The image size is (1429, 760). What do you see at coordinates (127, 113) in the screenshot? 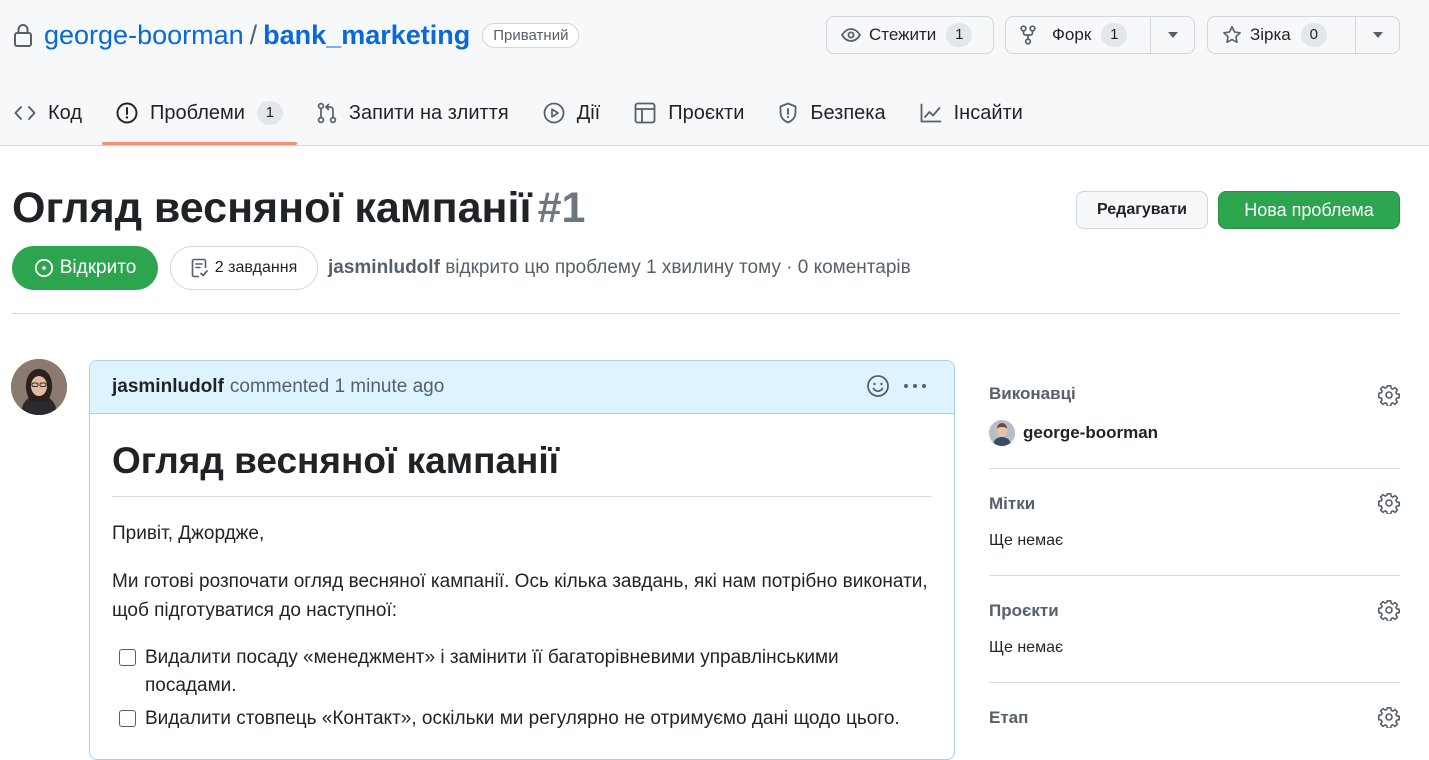
I see `issue-icon` at bounding box center [127, 113].